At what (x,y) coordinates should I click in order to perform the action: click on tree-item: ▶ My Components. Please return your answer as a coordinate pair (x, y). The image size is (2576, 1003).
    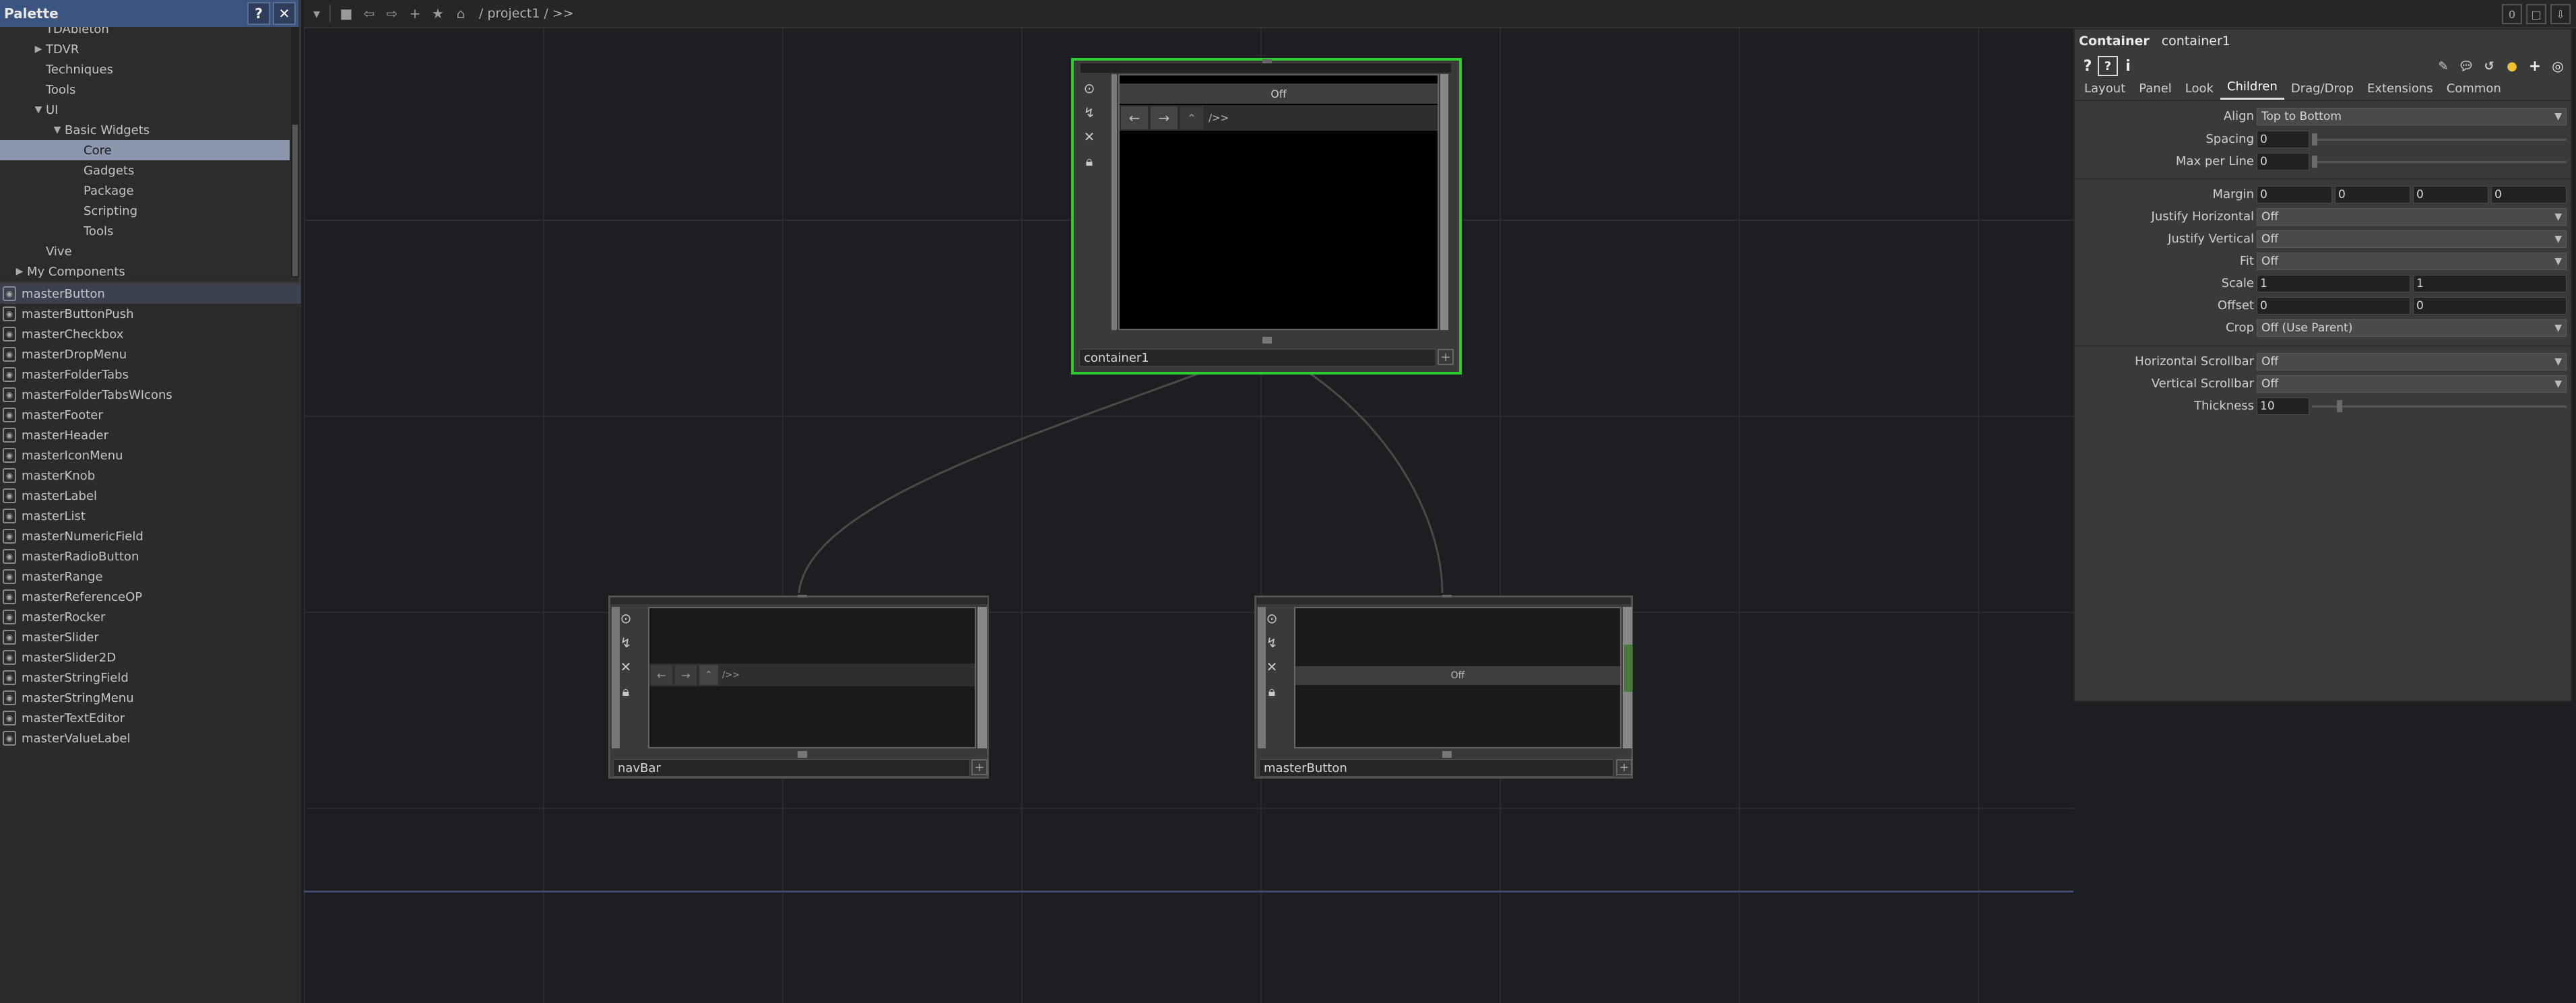
    Looking at the image, I should click on (145, 269).